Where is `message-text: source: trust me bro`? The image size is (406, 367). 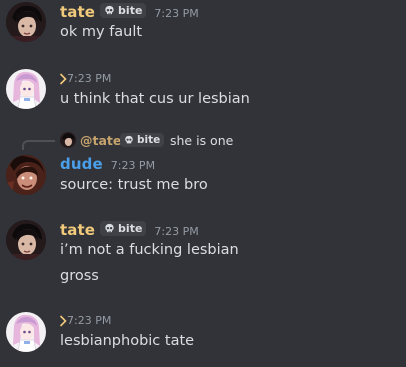 message-text: source: trust me bro is located at coordinates (134, 185).